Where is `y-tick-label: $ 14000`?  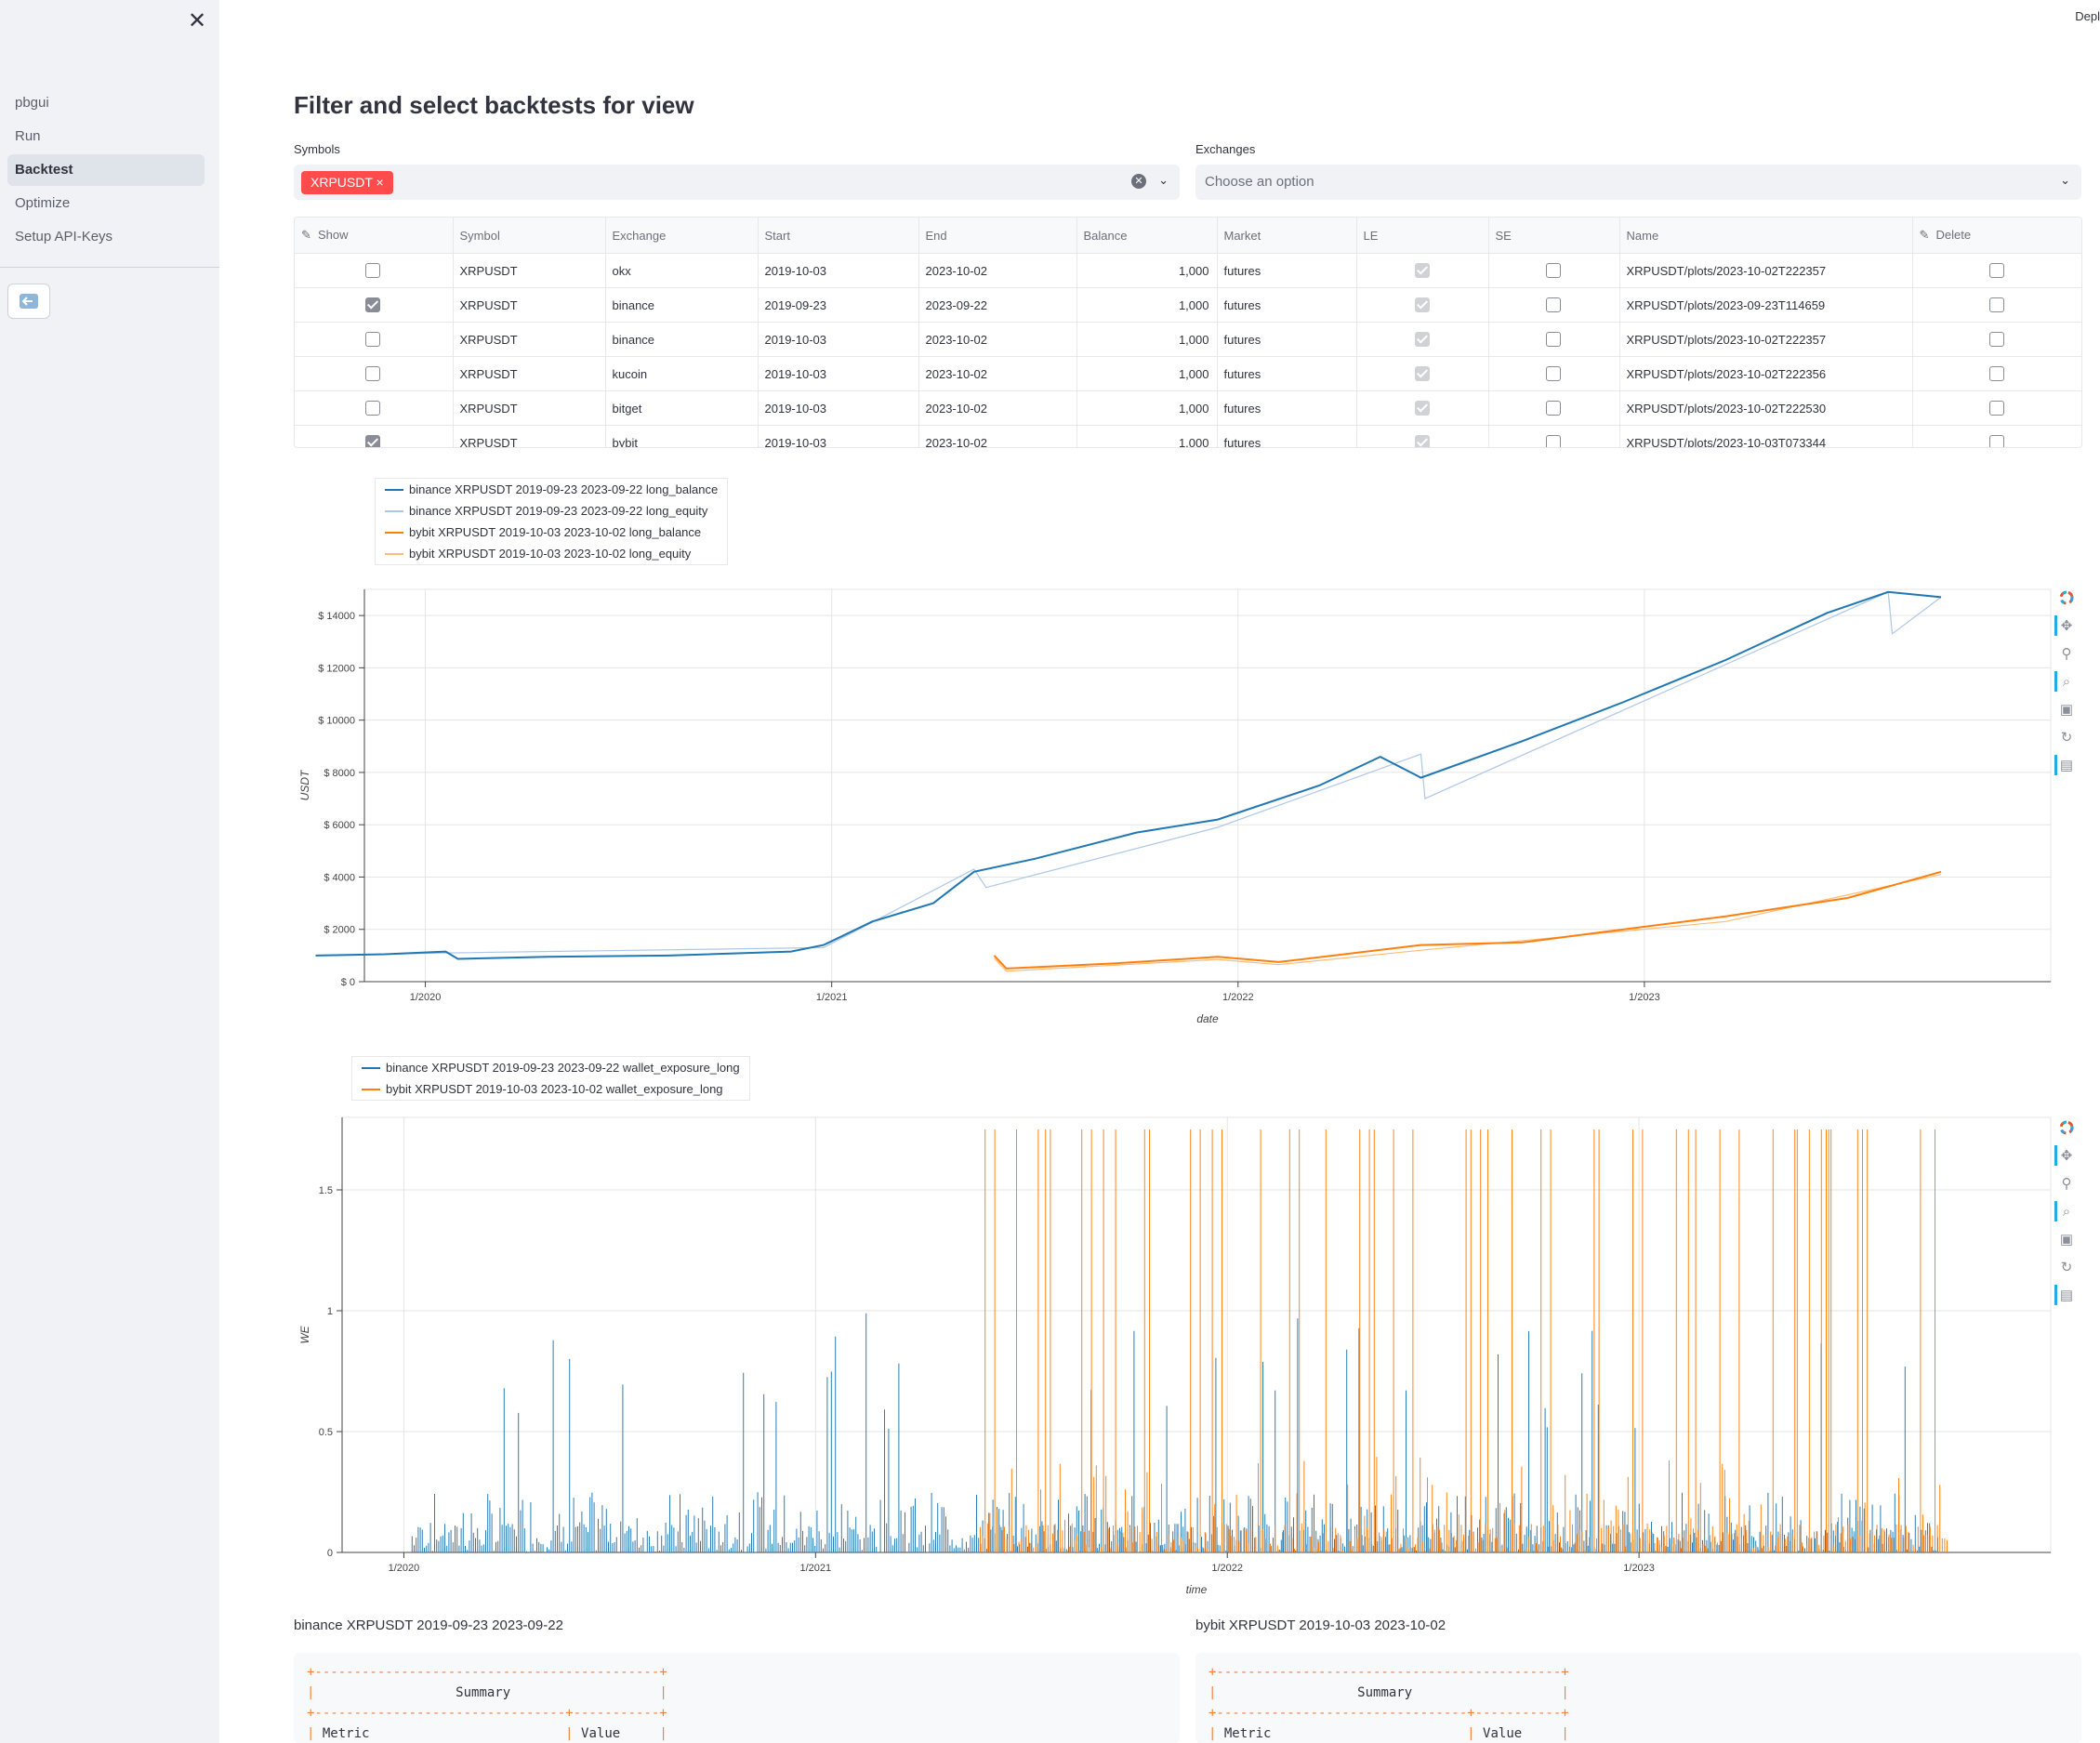 y-tick-label: $ 14000 is located at coordinates (336, 616).